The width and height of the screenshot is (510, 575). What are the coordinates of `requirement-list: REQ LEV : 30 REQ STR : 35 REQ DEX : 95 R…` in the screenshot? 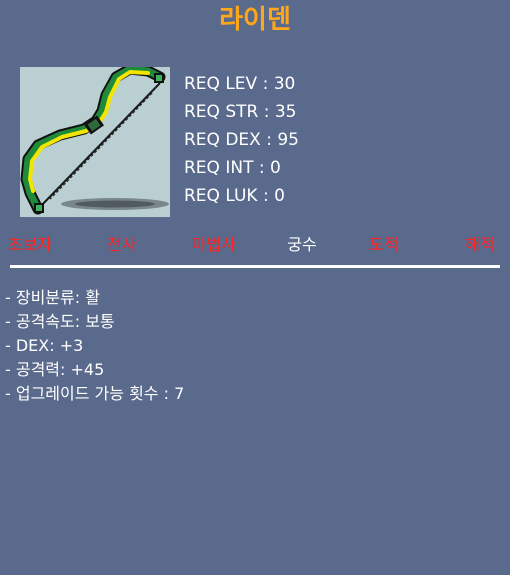 It's located at (241, 140).